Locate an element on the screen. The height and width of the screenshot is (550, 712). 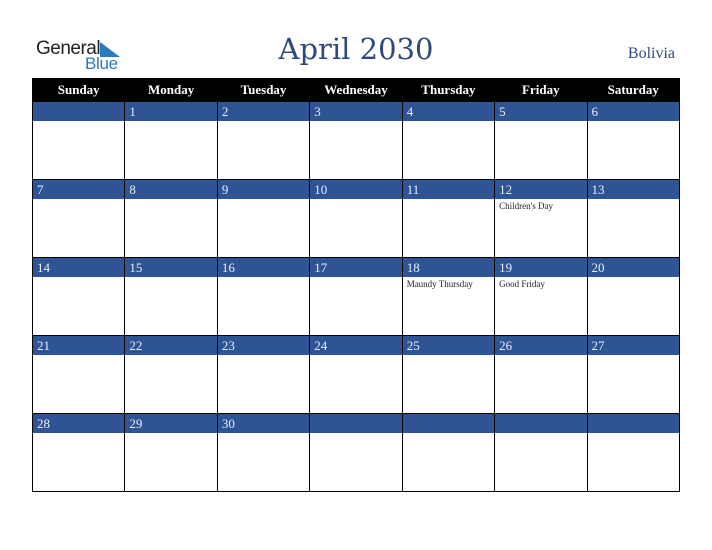
day-cell: 11 is located at coordinates (448, 218).